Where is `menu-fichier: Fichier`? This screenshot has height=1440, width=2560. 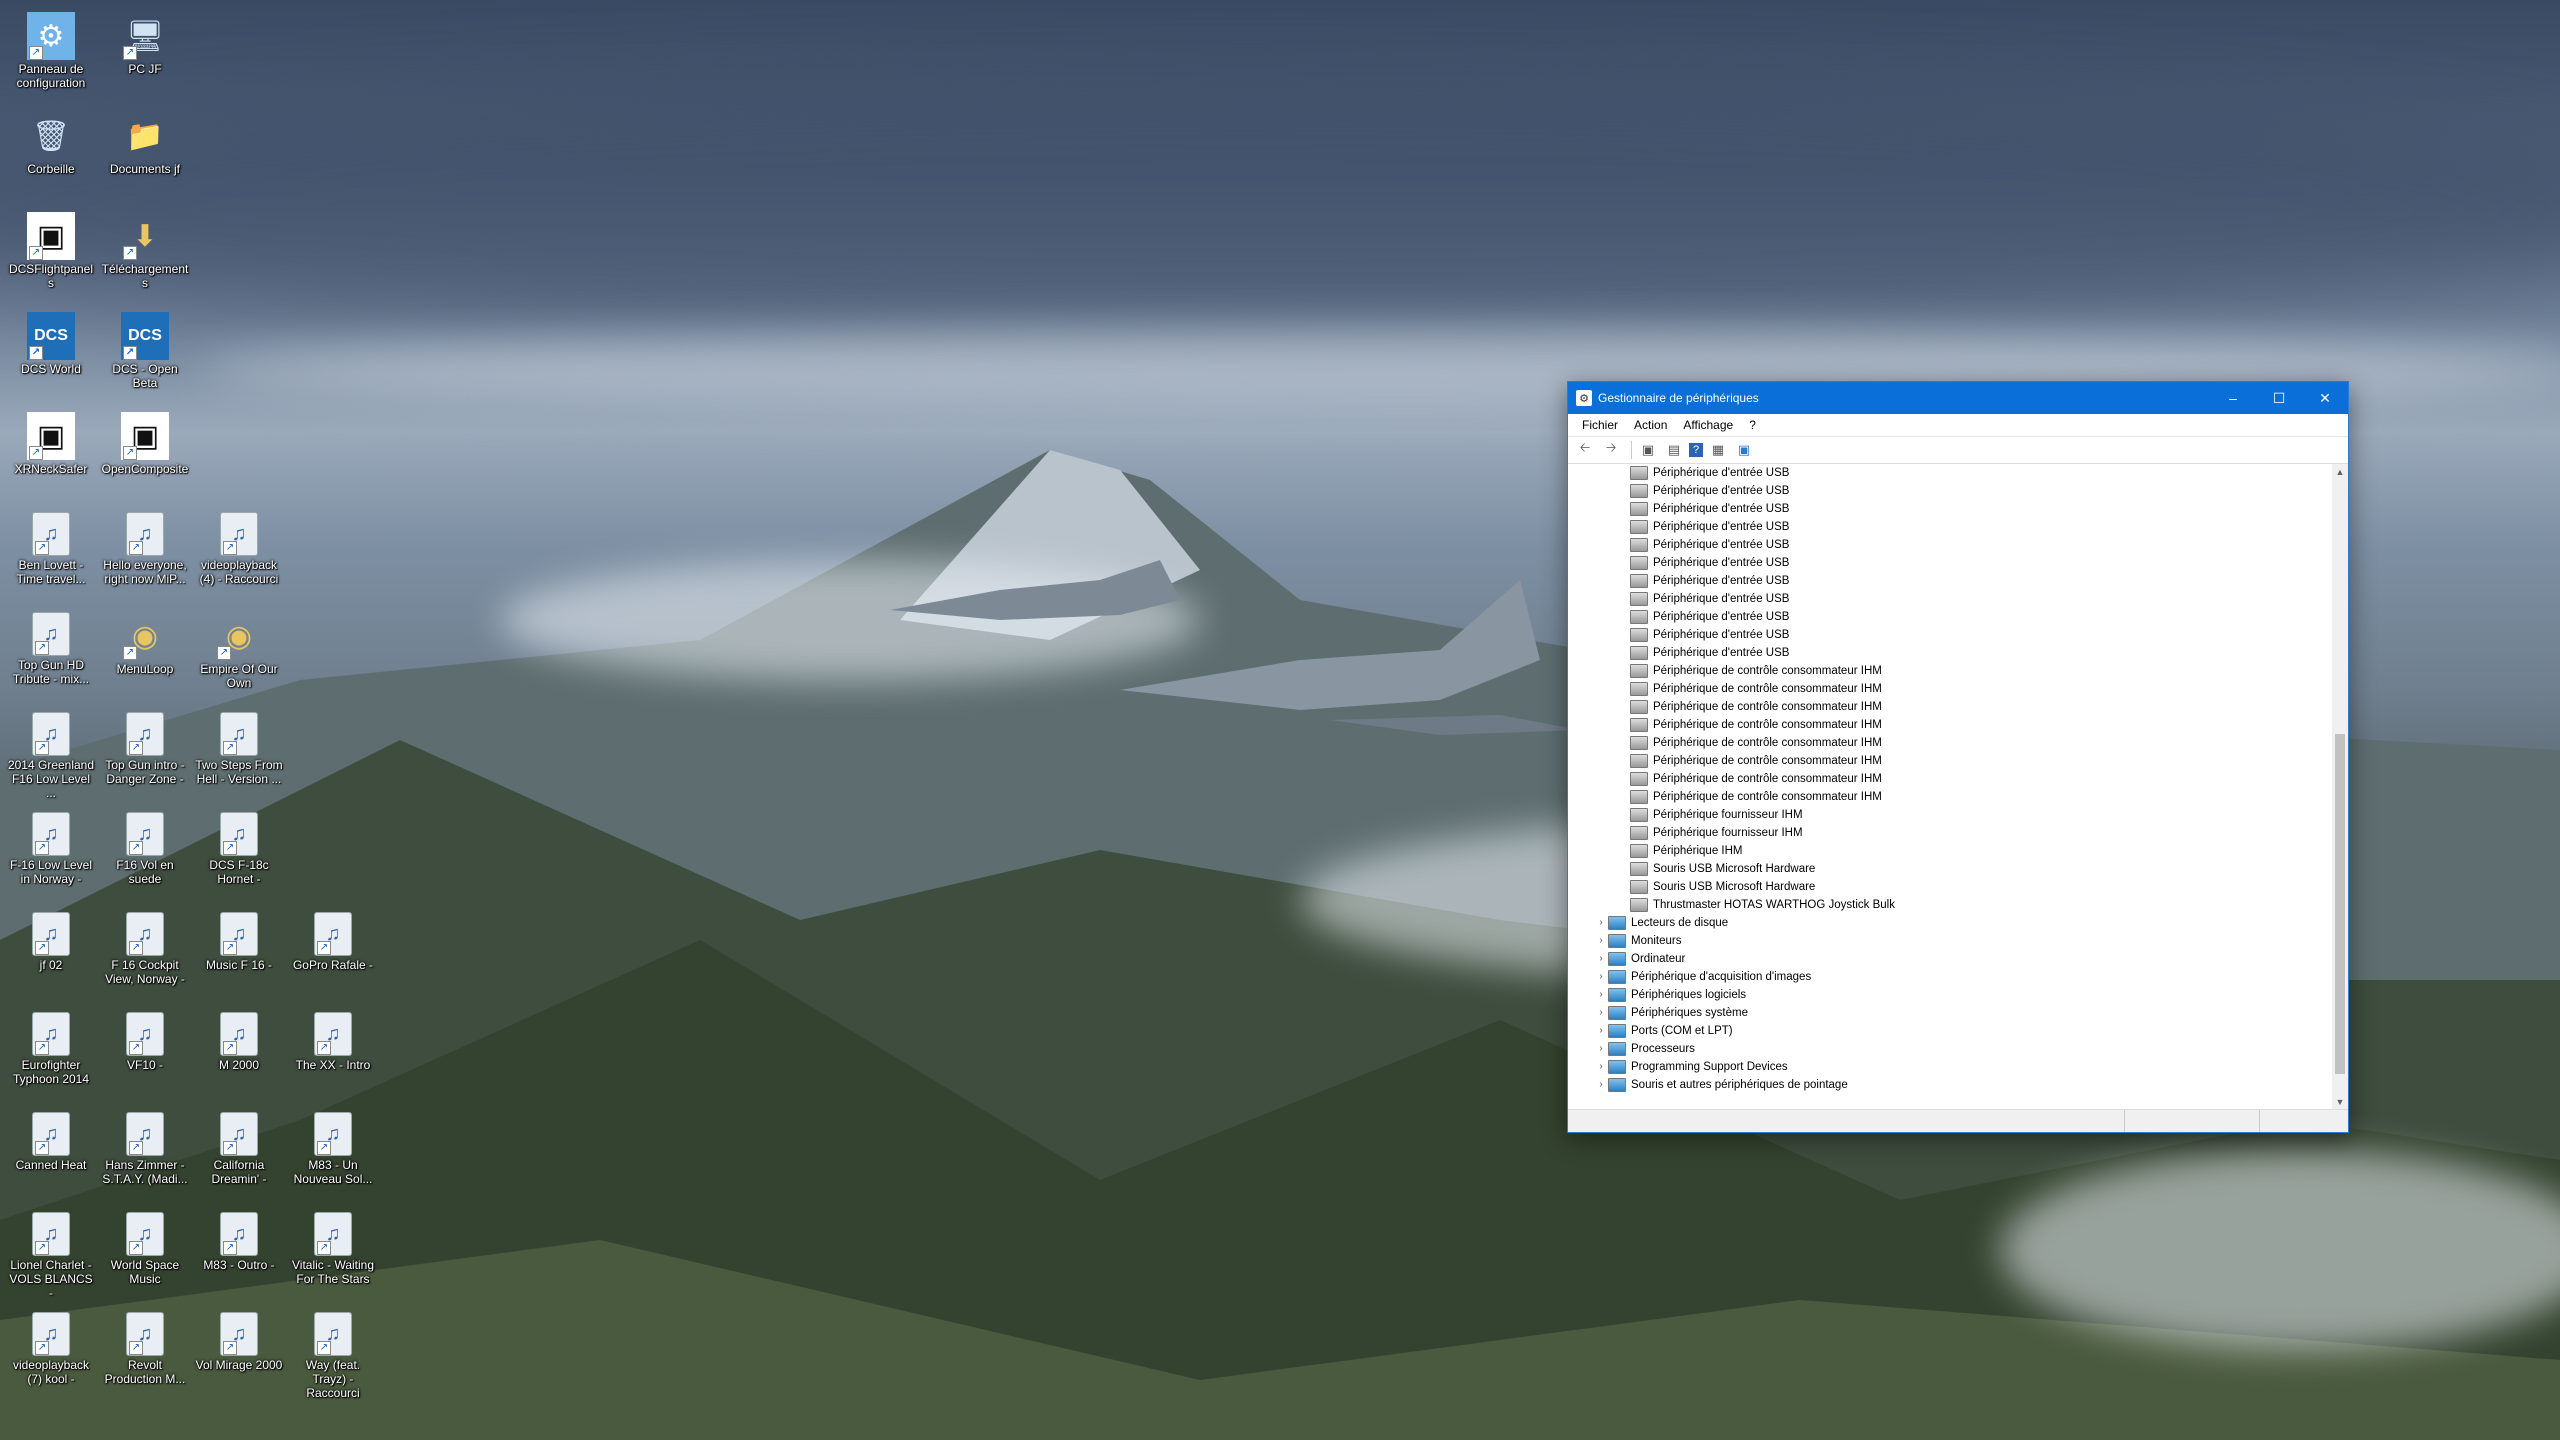
menu-fichier: Fichier is located at coordinates (1600, 425).